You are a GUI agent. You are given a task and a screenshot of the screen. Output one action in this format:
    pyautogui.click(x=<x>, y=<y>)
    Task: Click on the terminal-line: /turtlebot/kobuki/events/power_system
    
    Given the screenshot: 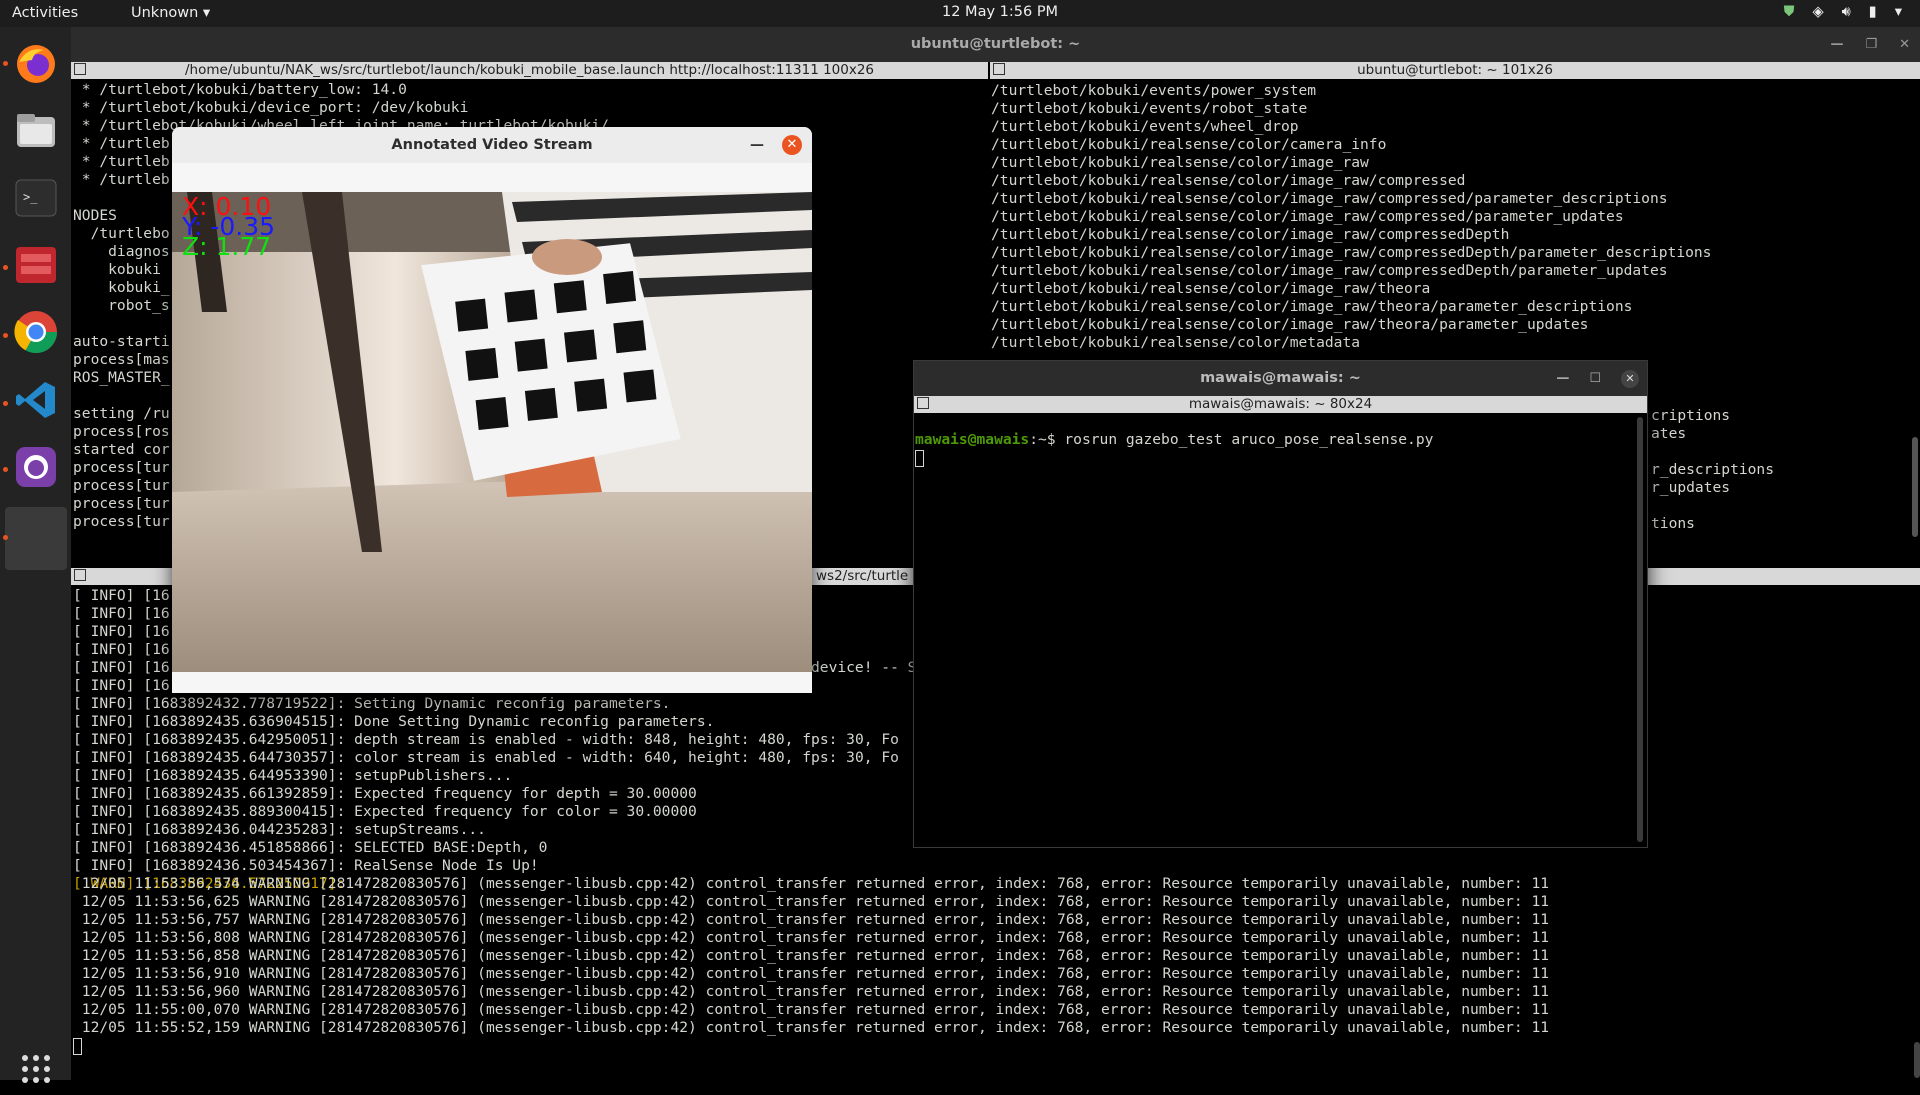 What is the action you would take?
    pyautogui.click(x=1154, y=90)
    